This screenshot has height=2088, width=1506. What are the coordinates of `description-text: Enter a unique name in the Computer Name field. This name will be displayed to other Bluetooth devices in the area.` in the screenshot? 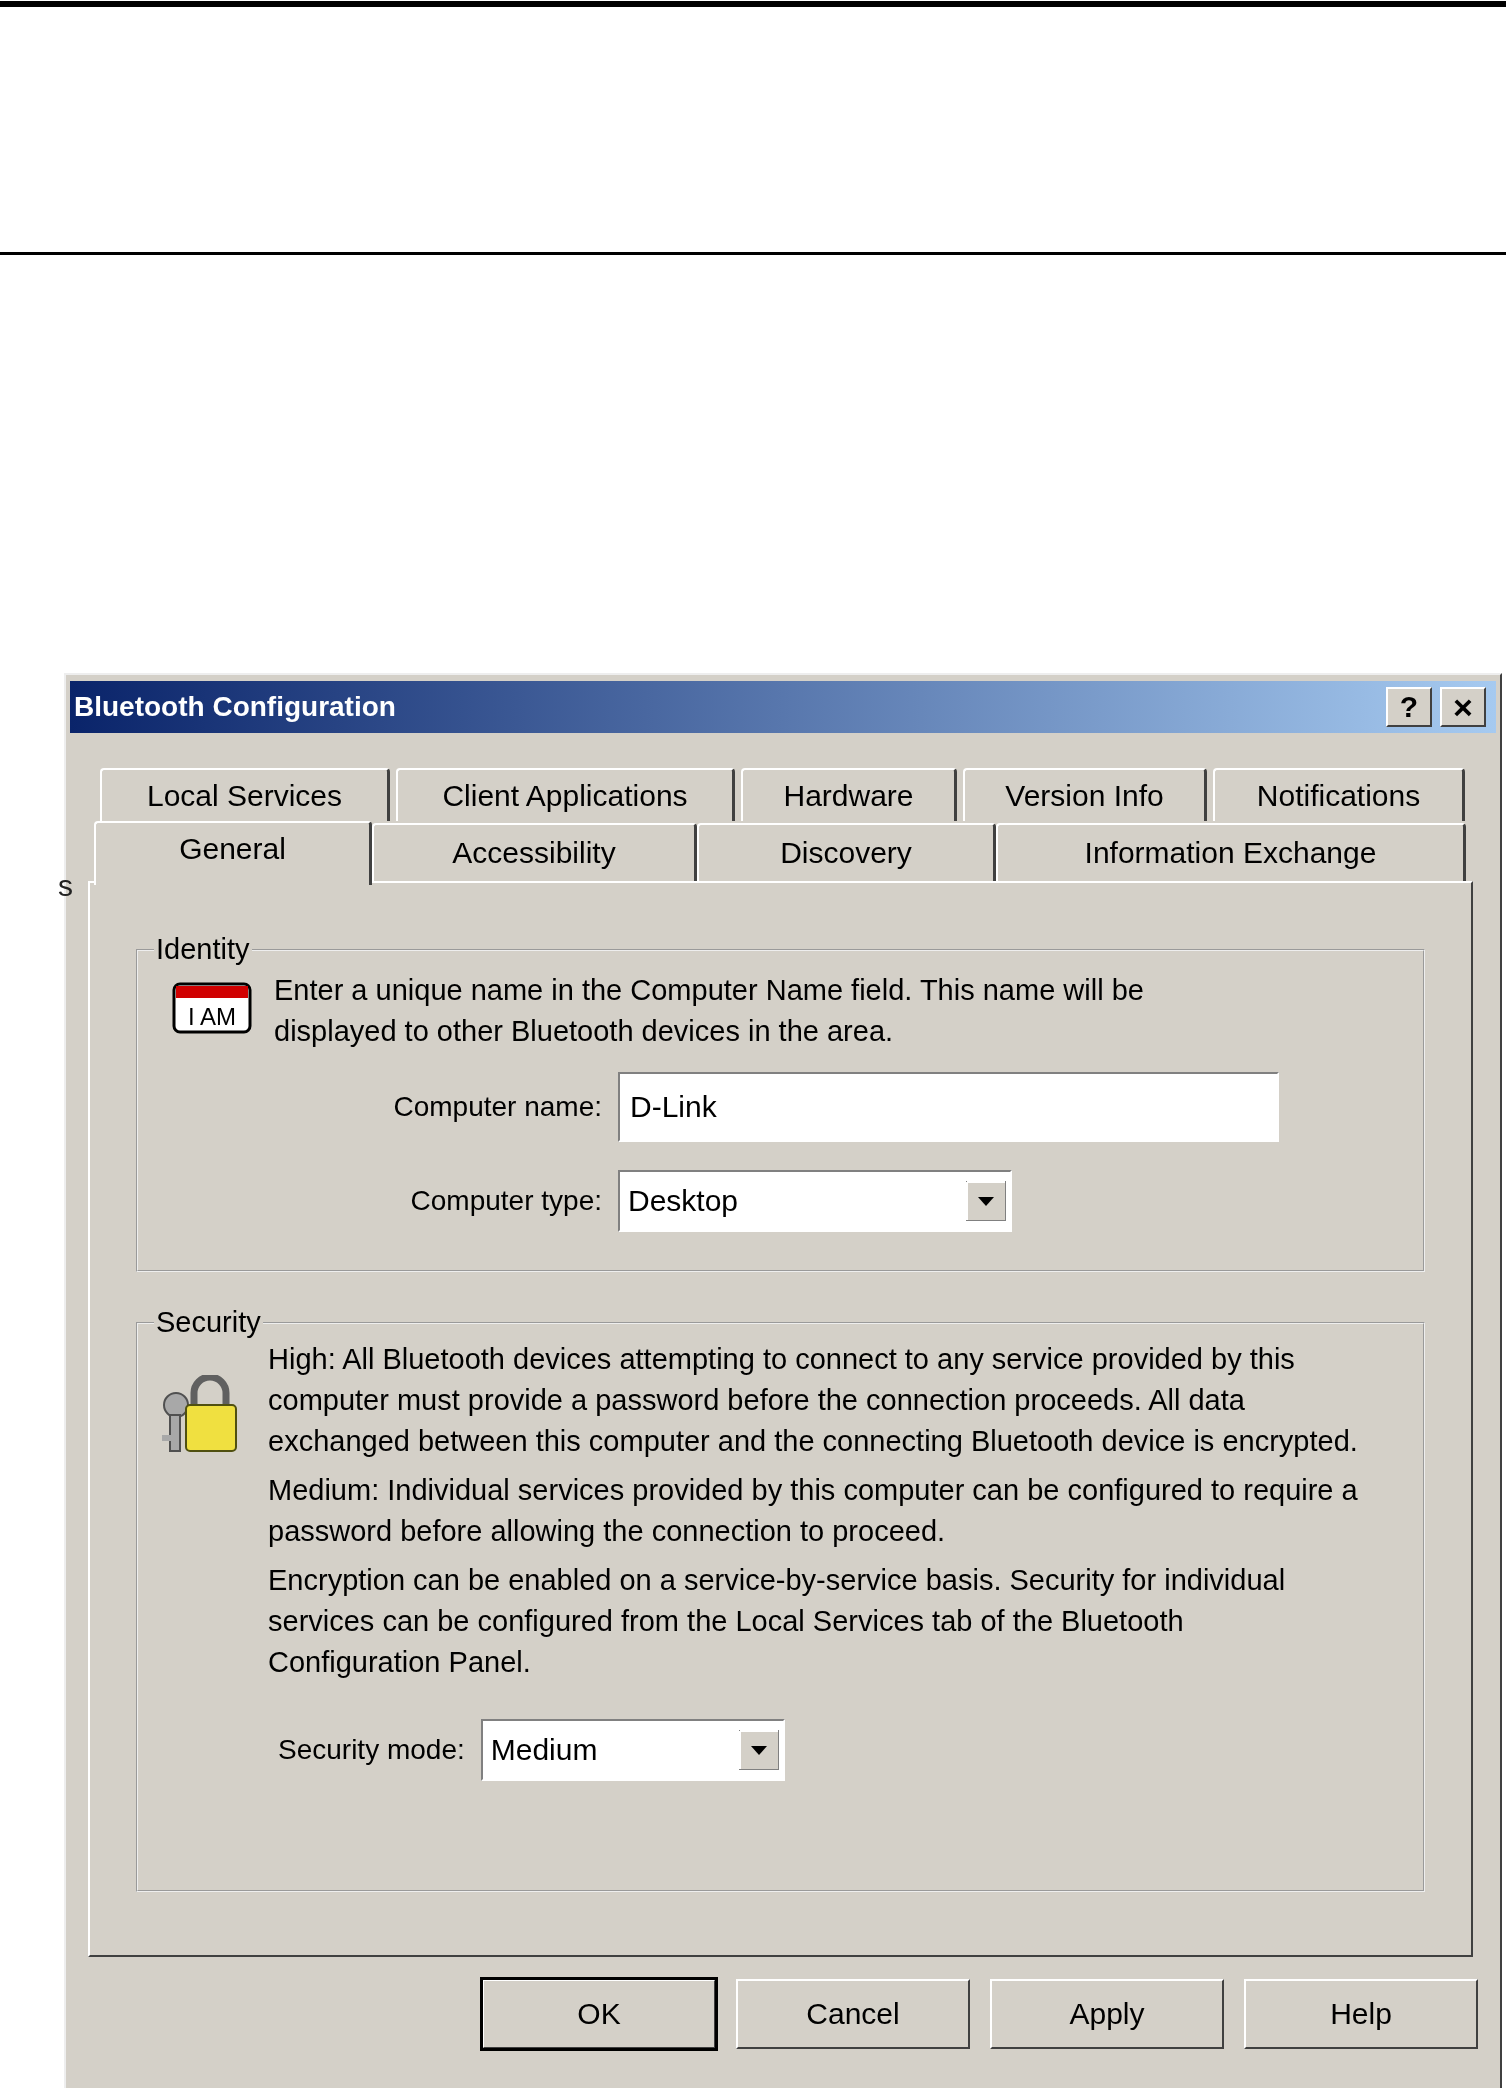 It's located at (709, 1011).